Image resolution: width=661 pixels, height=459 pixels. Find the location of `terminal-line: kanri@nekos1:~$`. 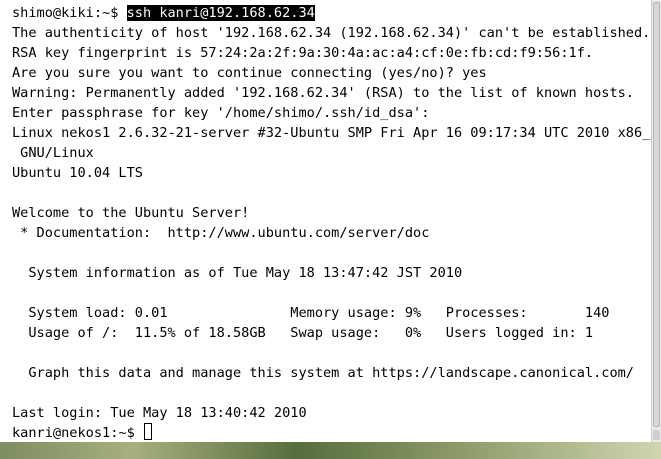

terminal-line: kanri@nekos1:~$ is located at coordinates (331, 432).